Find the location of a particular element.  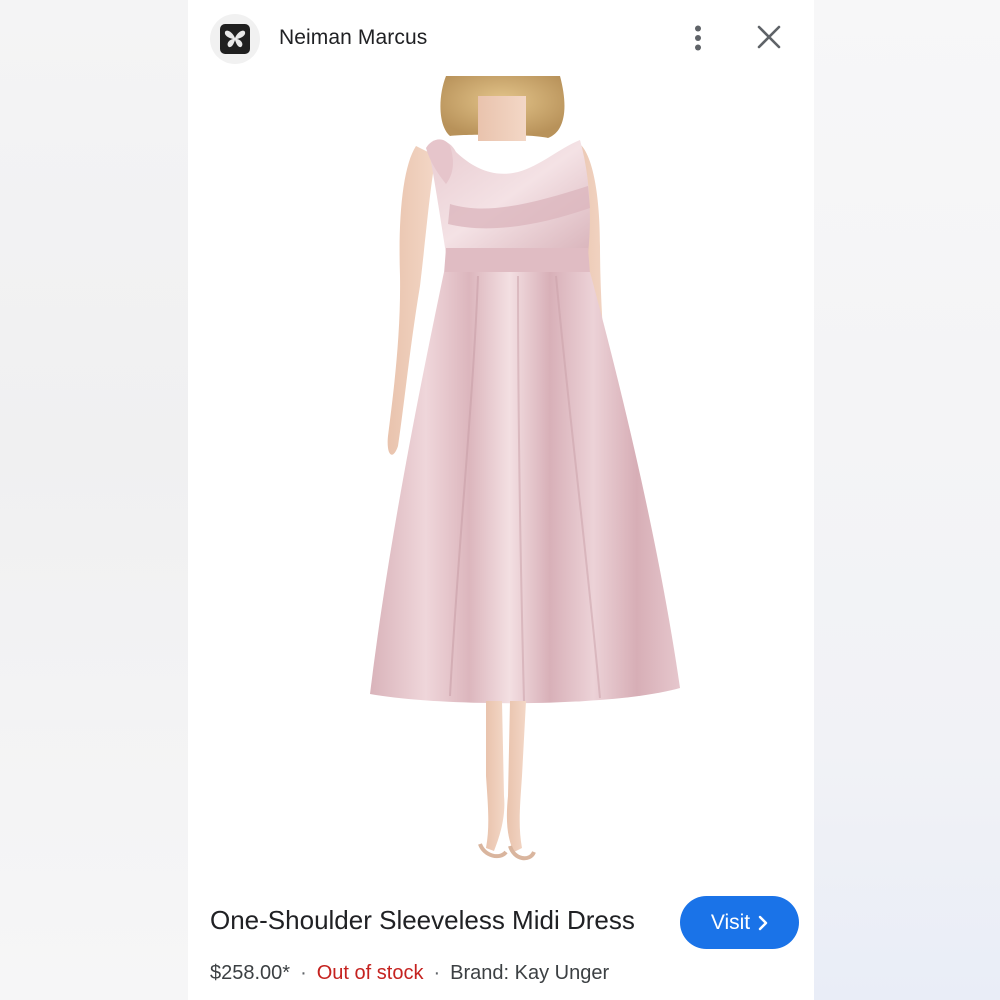

visit-button: Visit is located at coordinates (739, 922).